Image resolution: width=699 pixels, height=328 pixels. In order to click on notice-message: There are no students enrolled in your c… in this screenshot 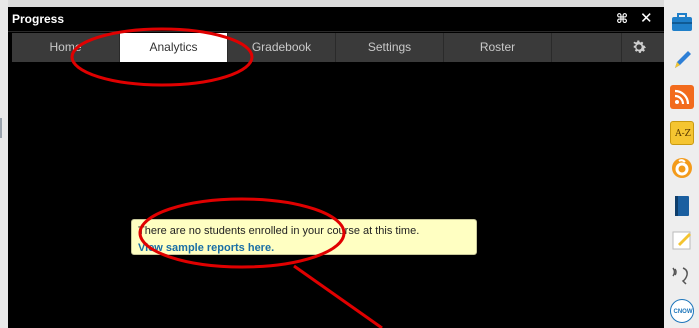, I will do `click(279, 231)`.